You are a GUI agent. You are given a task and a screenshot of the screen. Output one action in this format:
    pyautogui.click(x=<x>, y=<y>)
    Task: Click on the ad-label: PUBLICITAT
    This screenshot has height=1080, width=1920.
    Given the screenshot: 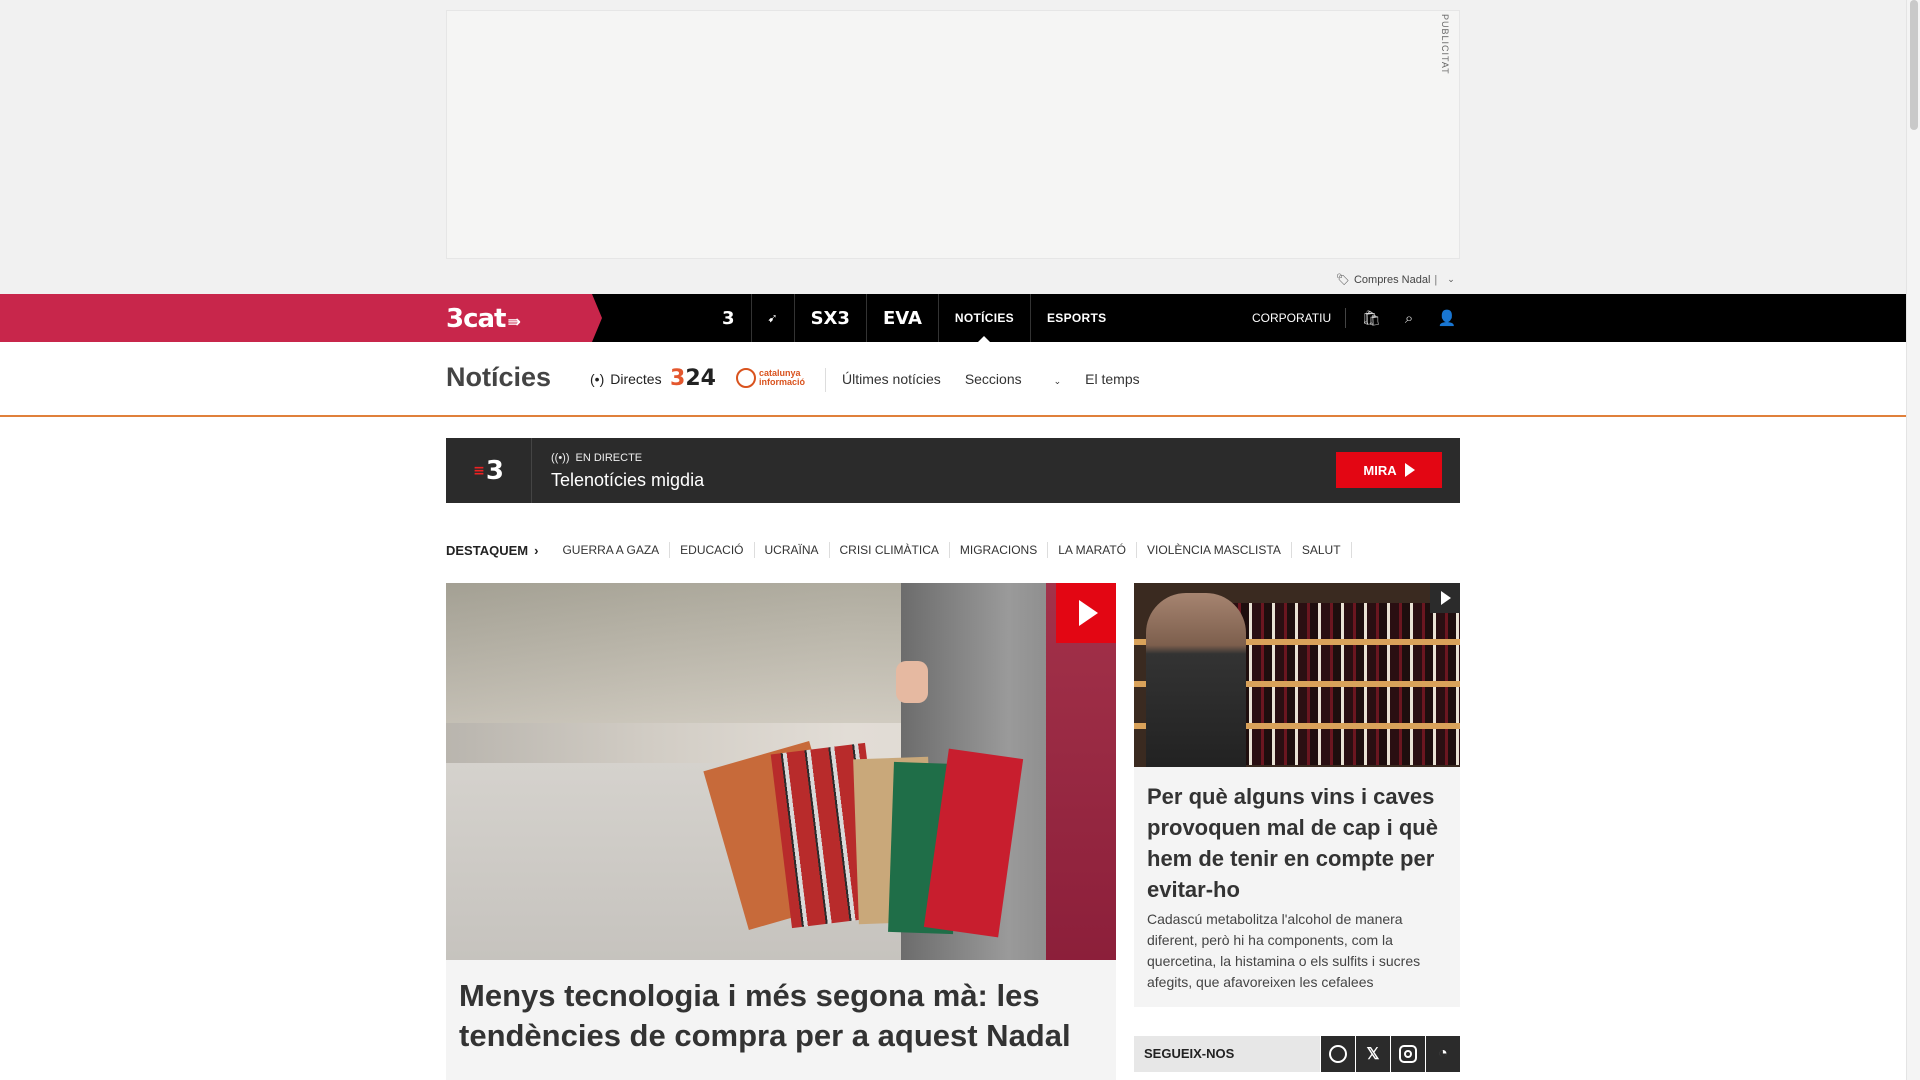 What is the action you would take?
    pyautogui.click(x=1445, y=44)
    